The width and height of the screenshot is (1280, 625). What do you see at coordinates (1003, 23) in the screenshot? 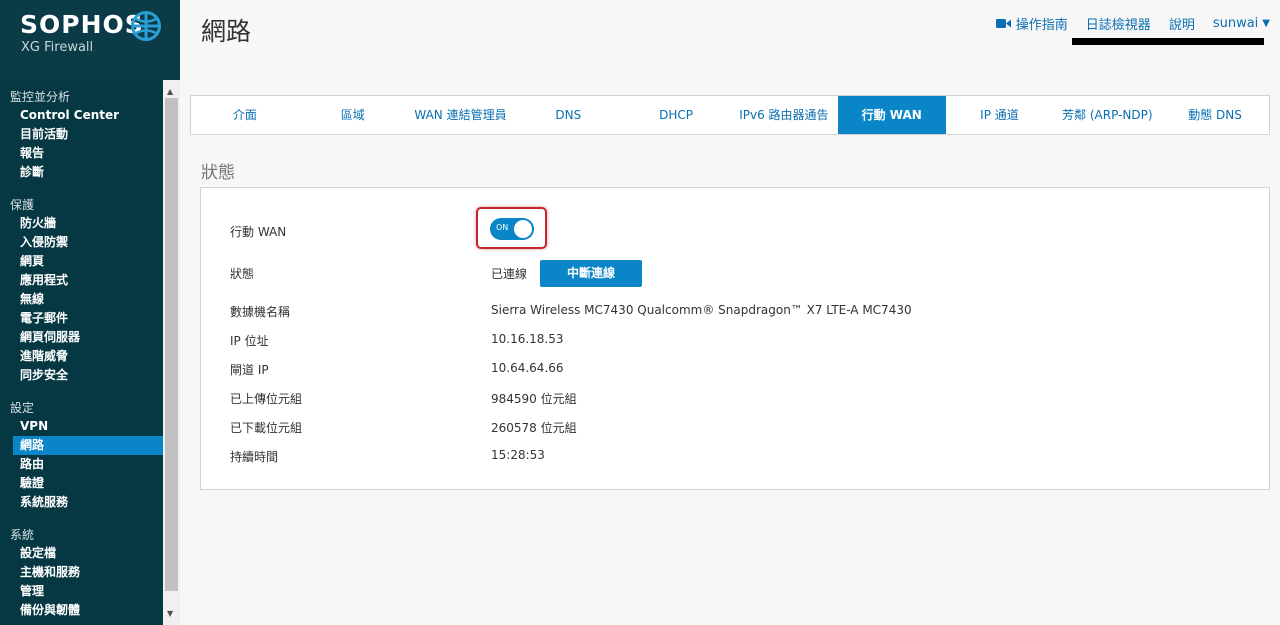
I see `video-camera-icon` at bounding box center [1003, 23].